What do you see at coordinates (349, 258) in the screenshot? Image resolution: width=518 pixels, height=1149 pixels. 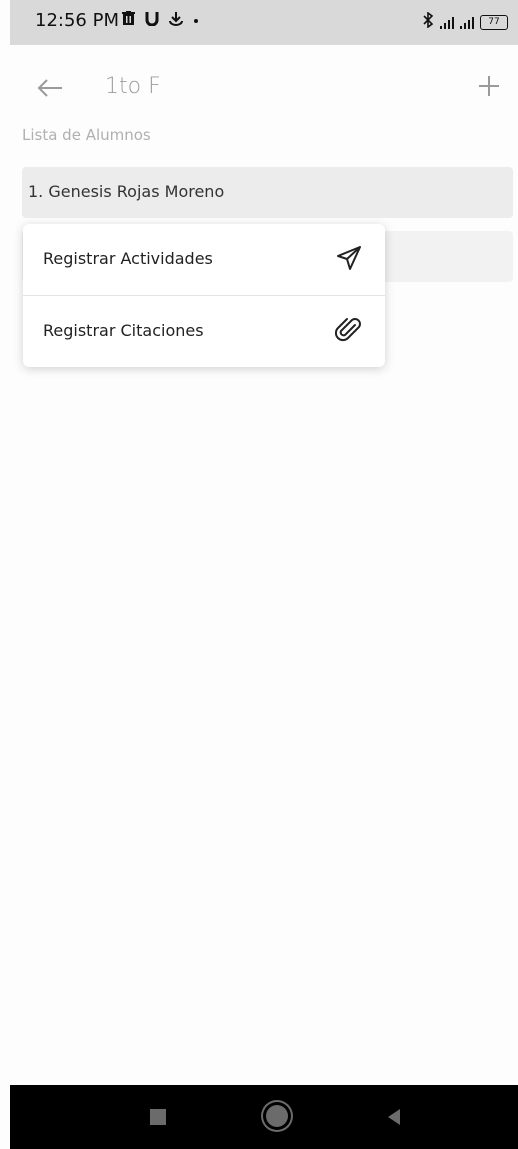 I see `paper-plane-icon` at bounding box center [349, 258].